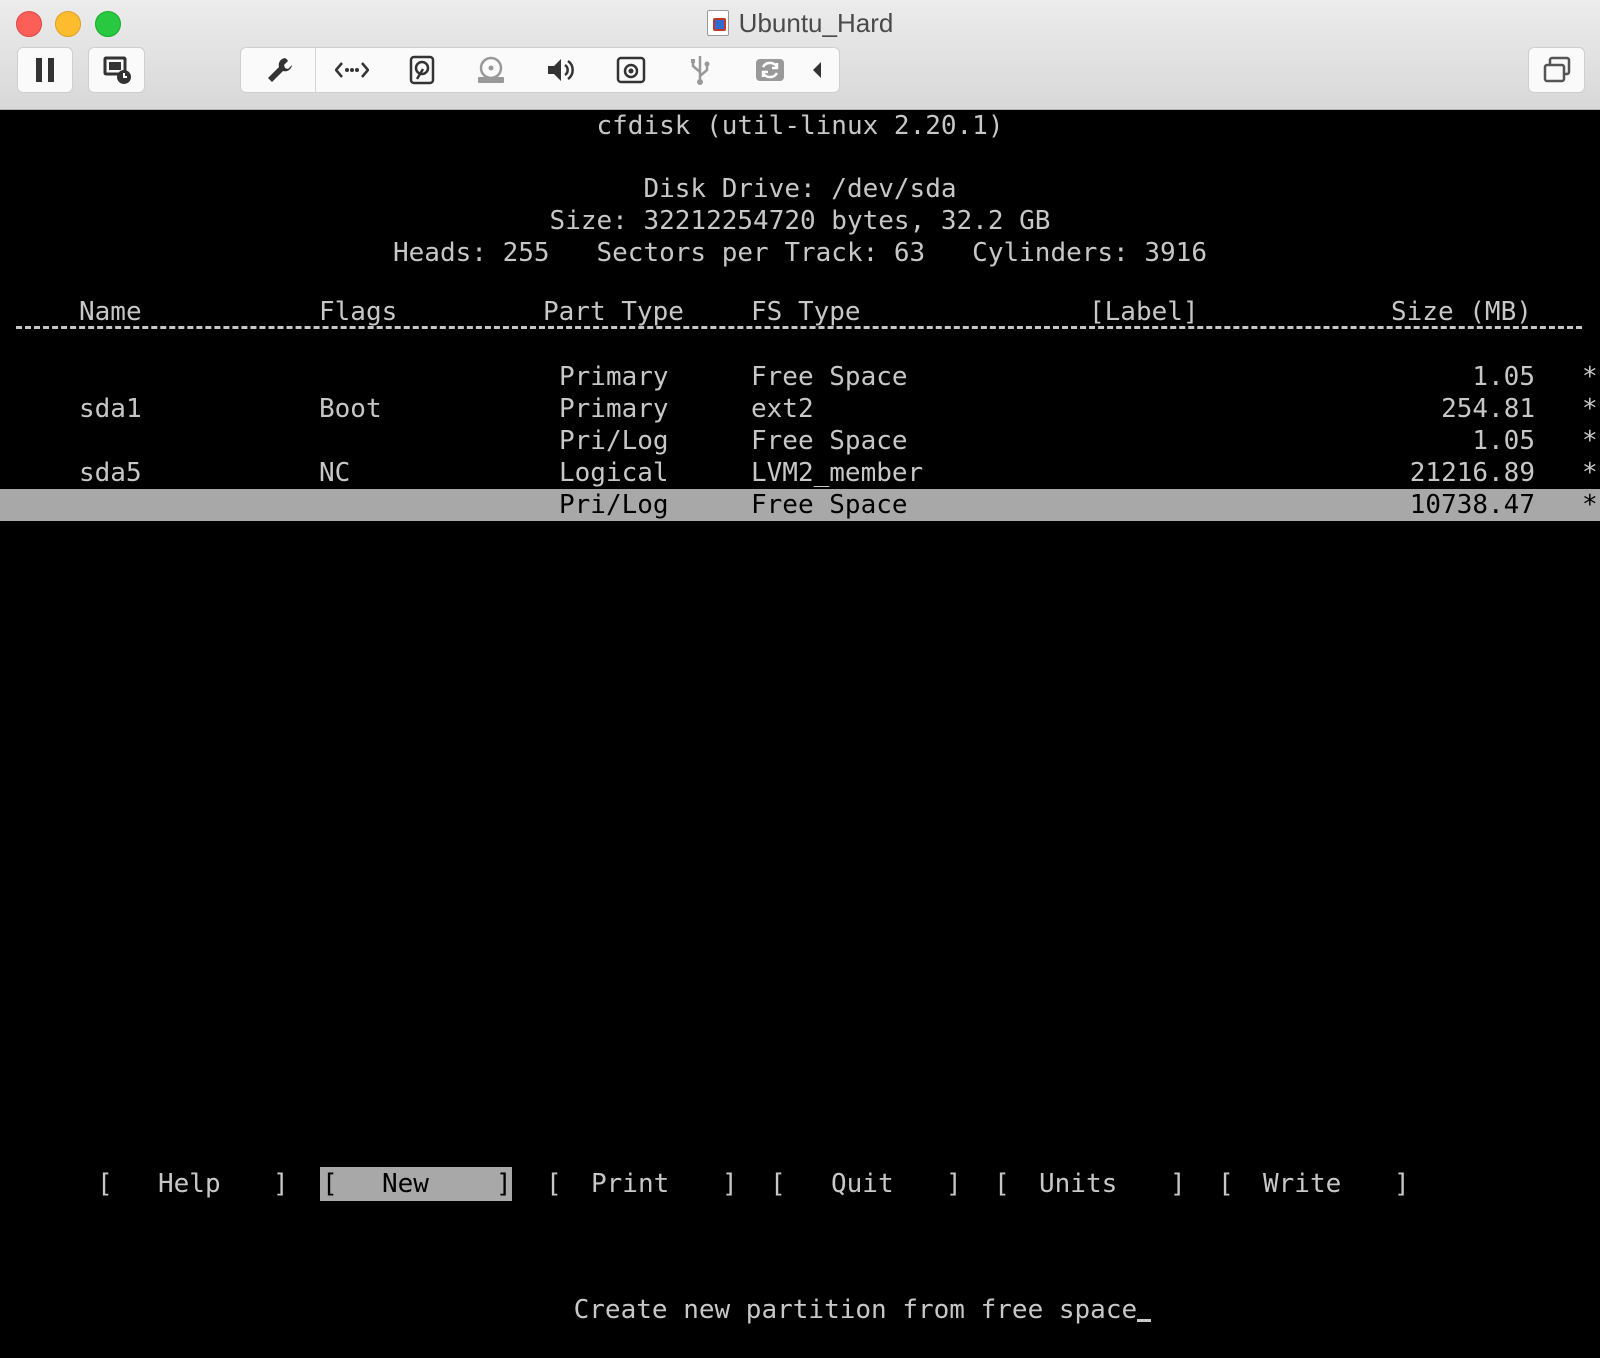  Describe the element at coordinates (816, 23) in the screenshot. I see `window-title-text: Ubuntu_Hard` at that location.